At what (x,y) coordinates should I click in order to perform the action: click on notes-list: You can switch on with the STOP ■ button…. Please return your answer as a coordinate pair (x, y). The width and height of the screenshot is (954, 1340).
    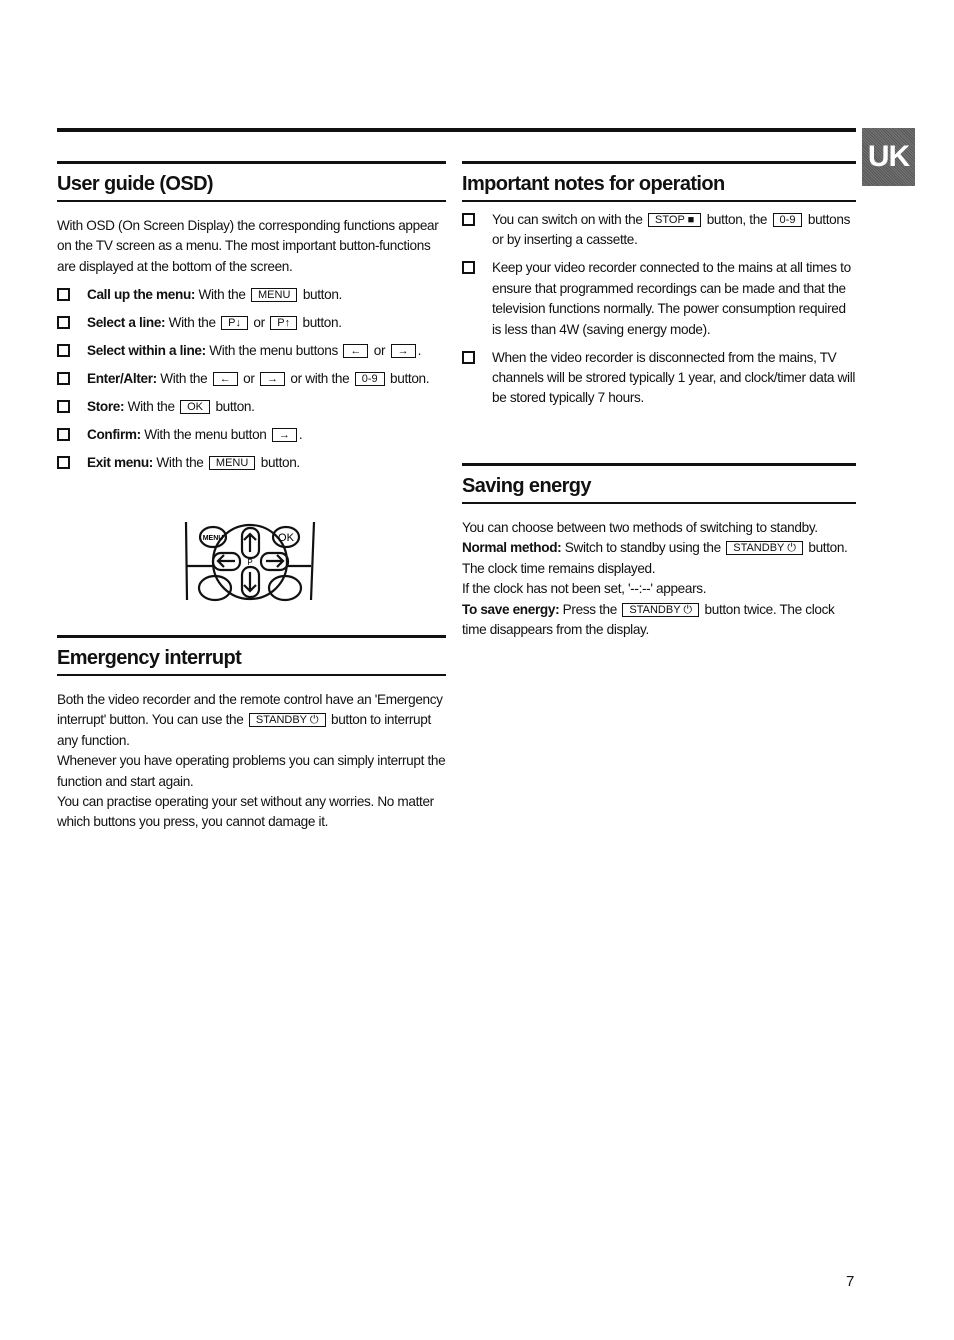
    Looking at the image, I should click on (659, 309).